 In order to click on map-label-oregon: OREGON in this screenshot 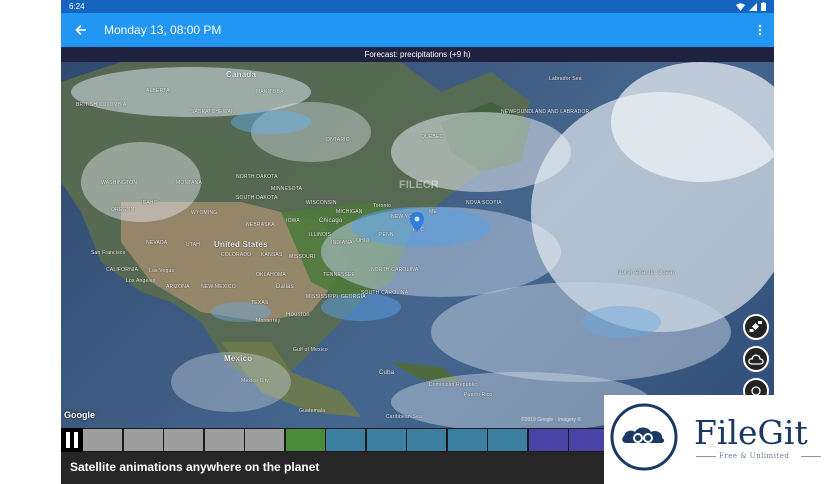, I will do `click(123, 210)`.